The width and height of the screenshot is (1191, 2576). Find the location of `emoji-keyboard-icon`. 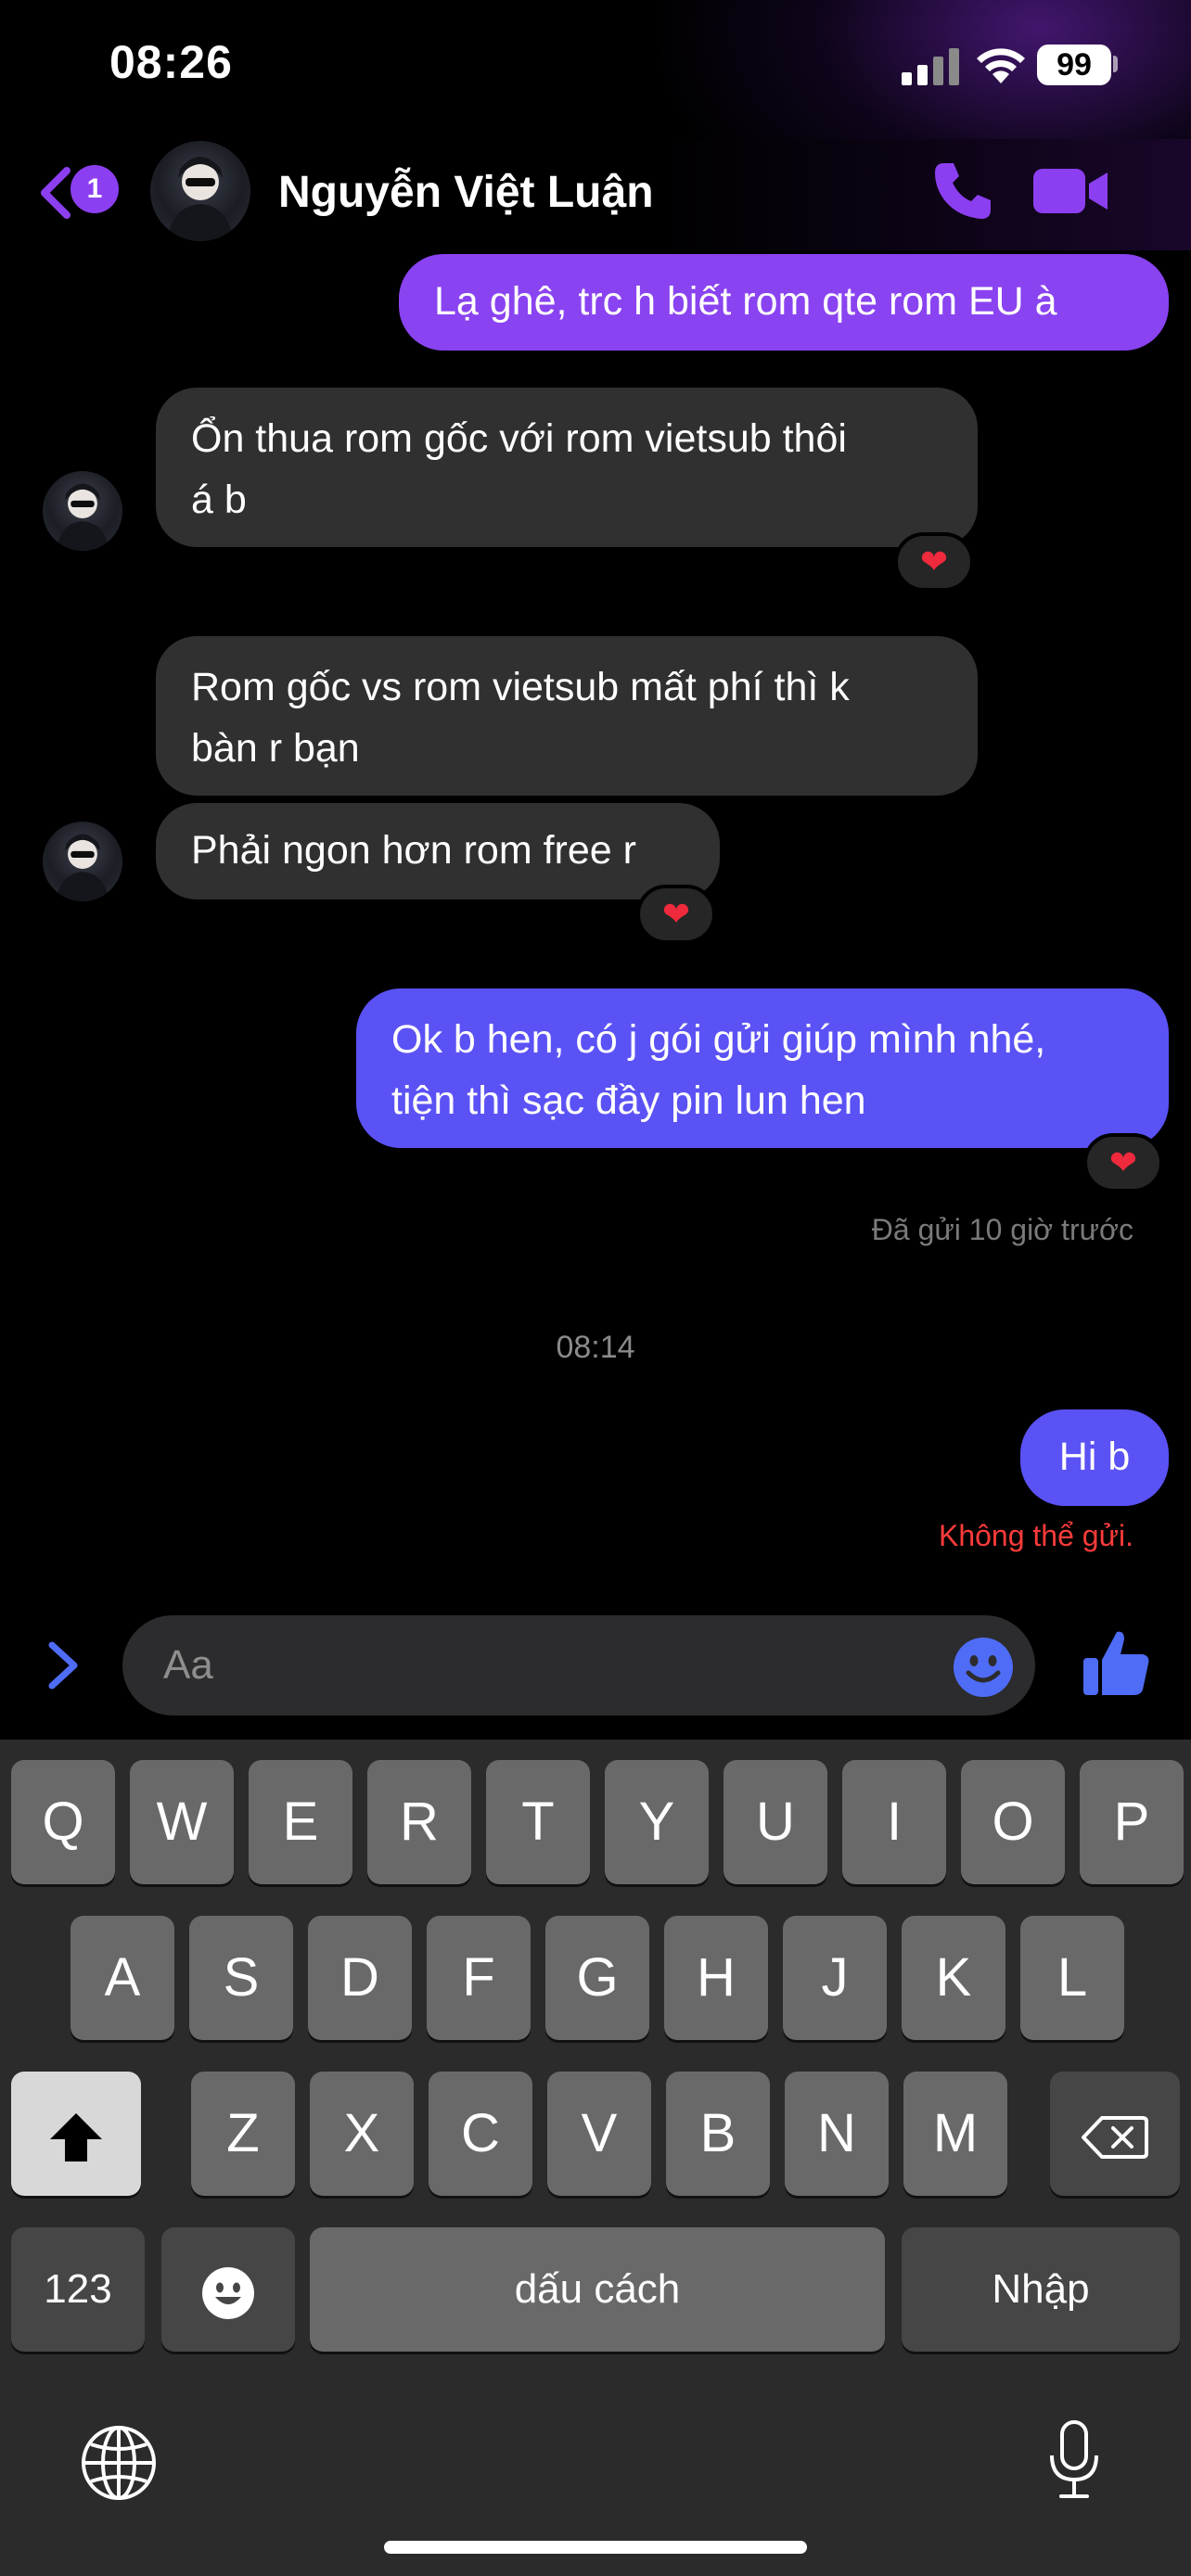

emoji-keyboard-icon is located at coordinates (228, 2292).